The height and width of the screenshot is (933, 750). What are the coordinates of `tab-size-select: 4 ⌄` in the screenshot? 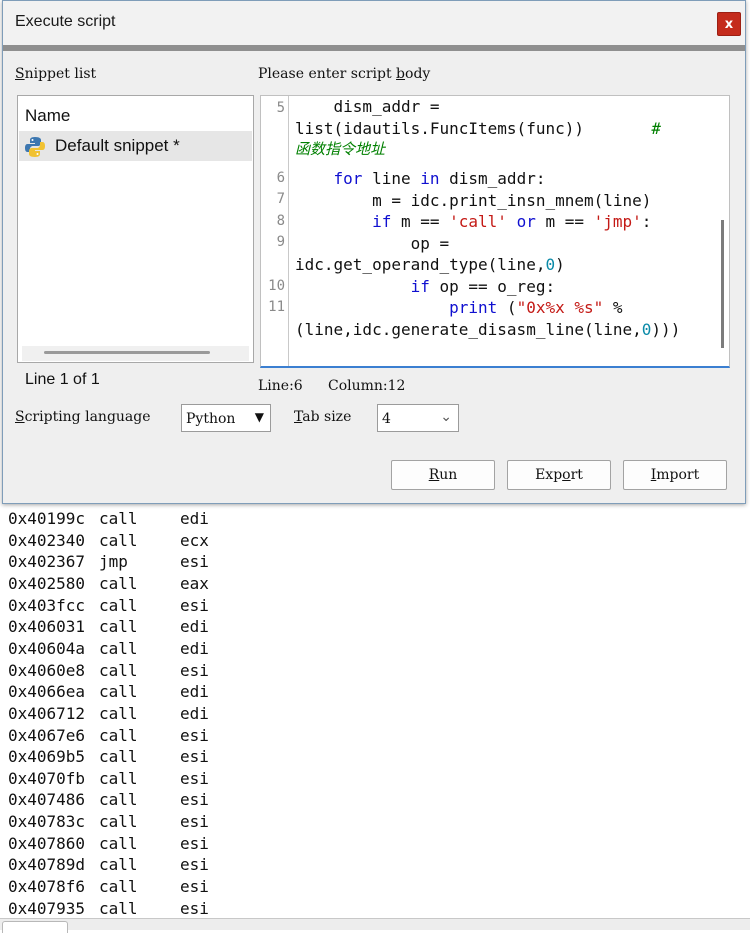 It's located at (418, 418).